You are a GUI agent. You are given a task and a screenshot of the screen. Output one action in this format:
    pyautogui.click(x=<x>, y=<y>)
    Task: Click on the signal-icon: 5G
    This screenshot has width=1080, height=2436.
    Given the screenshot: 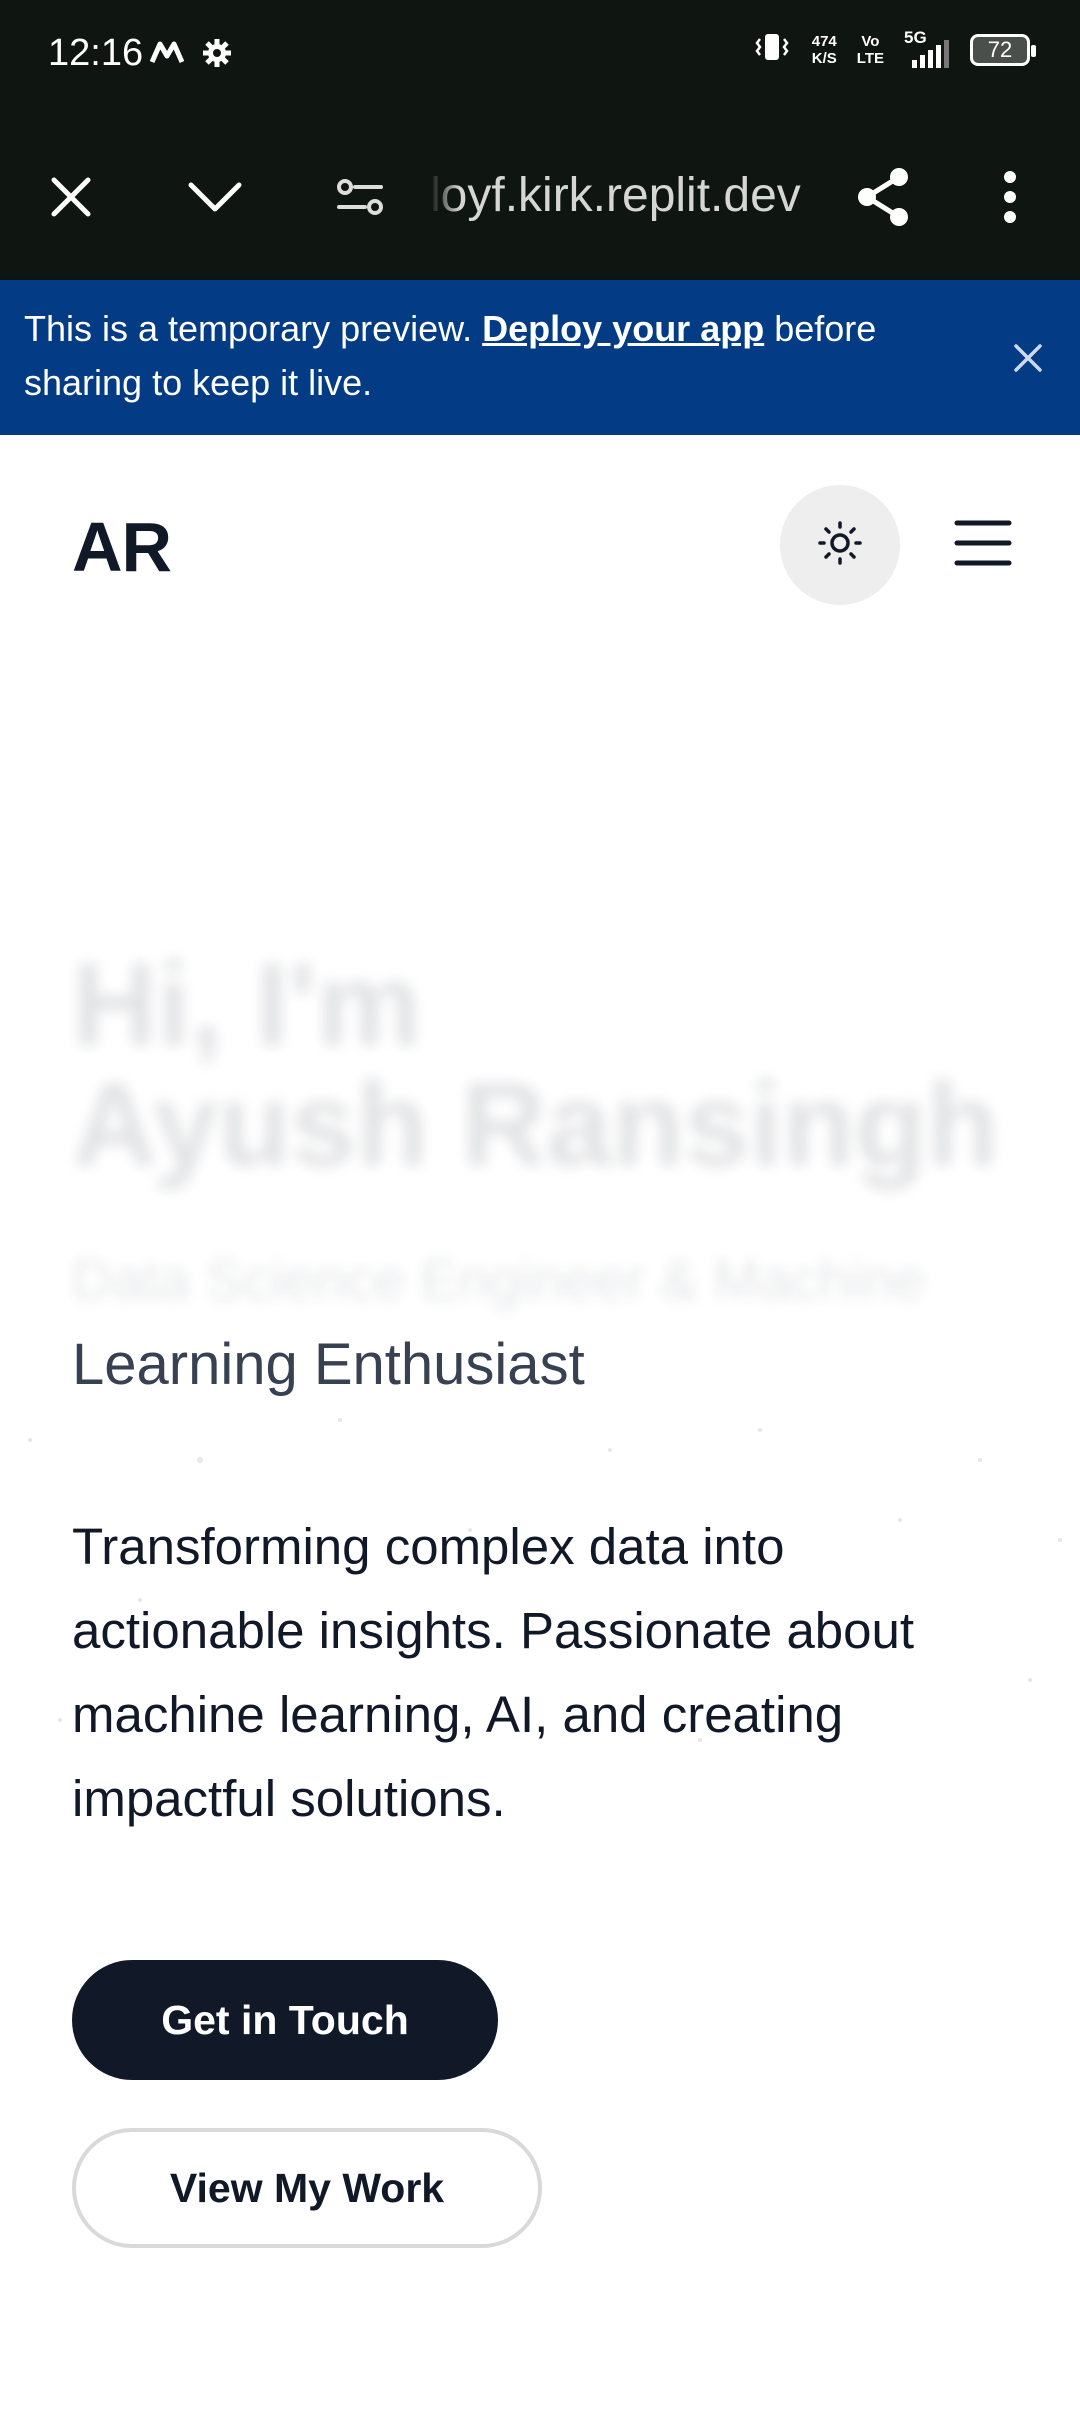 What is the action you would take?
    pyautogui.click(x=927, y=48)
    